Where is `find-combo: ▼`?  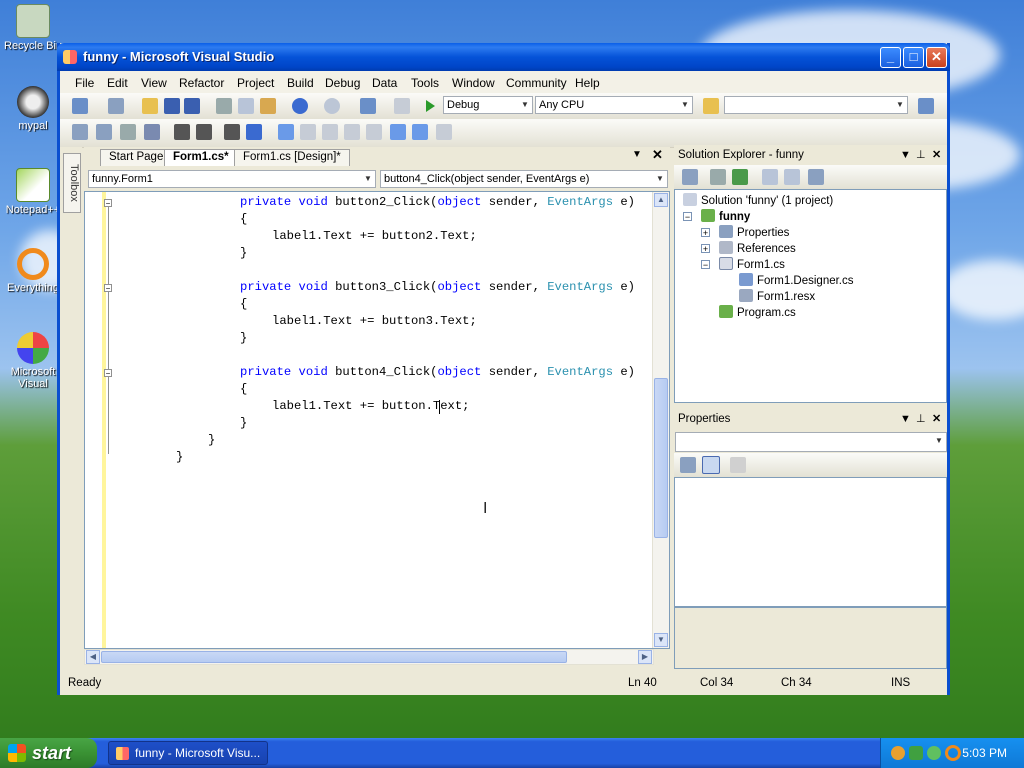 find-combo: ▼ is located at coordinates (816, 105).